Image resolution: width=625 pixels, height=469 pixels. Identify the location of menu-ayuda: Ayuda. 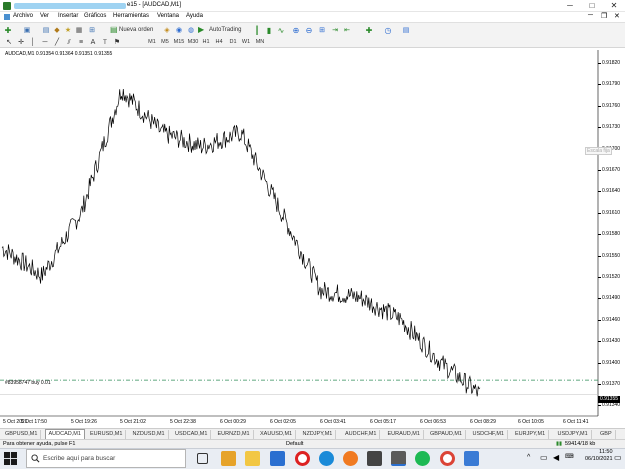
(194, 16).